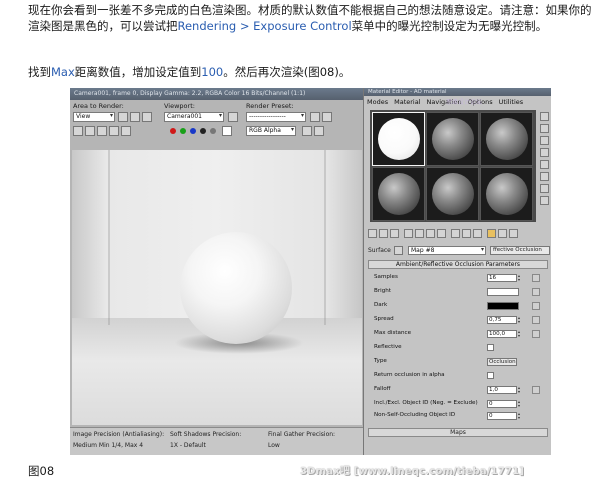 Image resolution: width=611 pixels, height=488 pixels. Describe the element at coordinates (126, 131) in the screenshot. I see `clear-icon` at that location.